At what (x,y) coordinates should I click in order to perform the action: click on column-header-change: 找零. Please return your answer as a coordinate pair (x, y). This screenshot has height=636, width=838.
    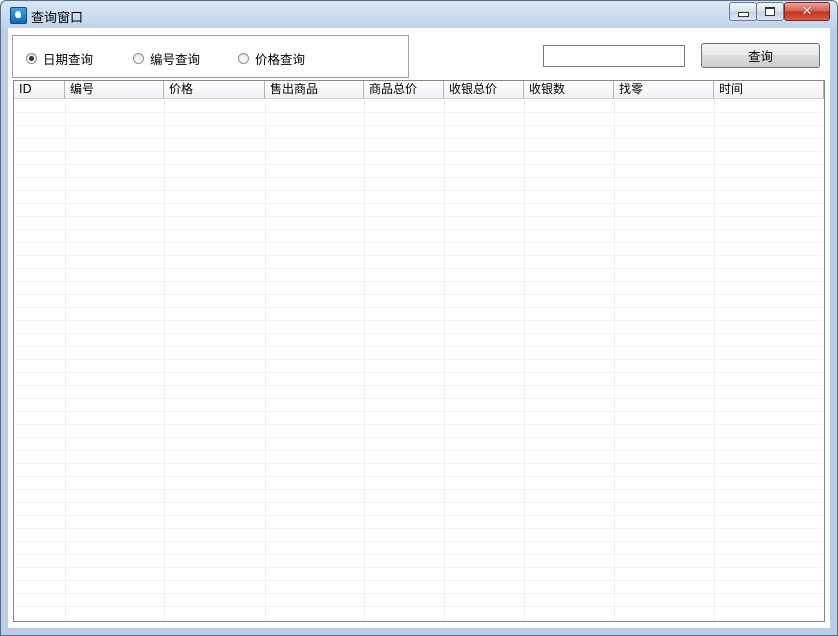
    Looking at the image, I should click on (664, 89).